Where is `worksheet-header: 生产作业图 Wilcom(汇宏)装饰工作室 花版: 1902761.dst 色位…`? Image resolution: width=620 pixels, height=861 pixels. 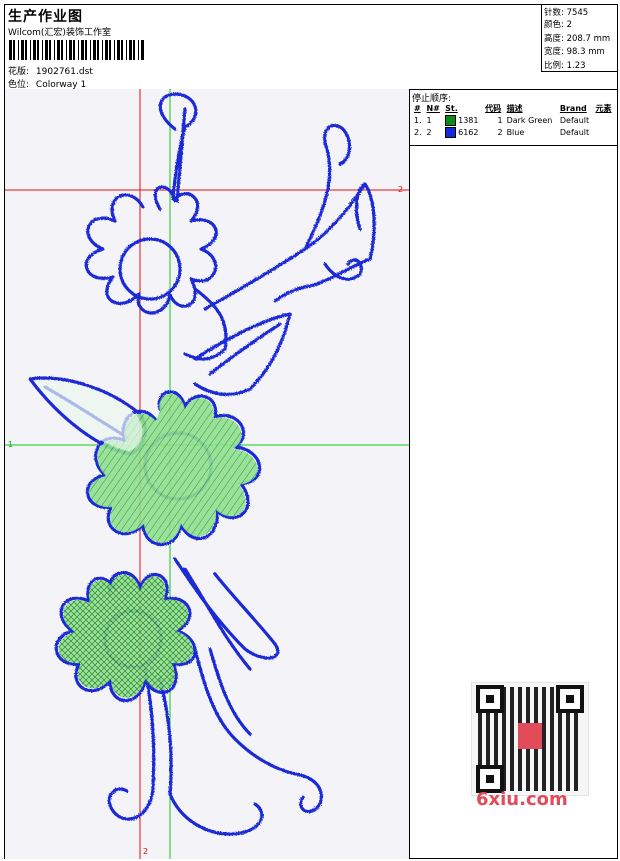
worksheet-header: 生产作业图 Wilcom(汇宏)装饰工作室 花版: 1902761.dst 色位… is located at coordinates (311, 47).